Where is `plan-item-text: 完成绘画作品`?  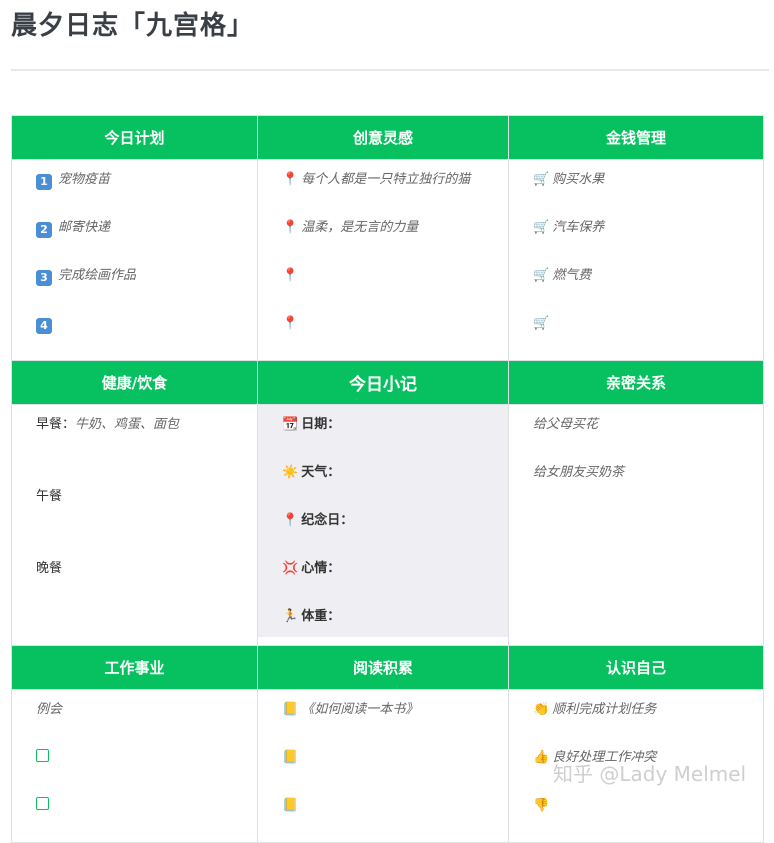
plan-item-text: 完成绘画作品 is located at coordinates (97, 275).